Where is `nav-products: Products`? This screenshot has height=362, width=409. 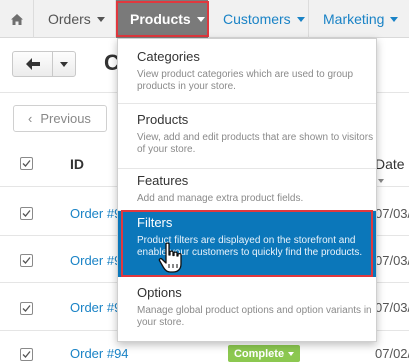 nav-products: Products is located at coordinates (162, 19).